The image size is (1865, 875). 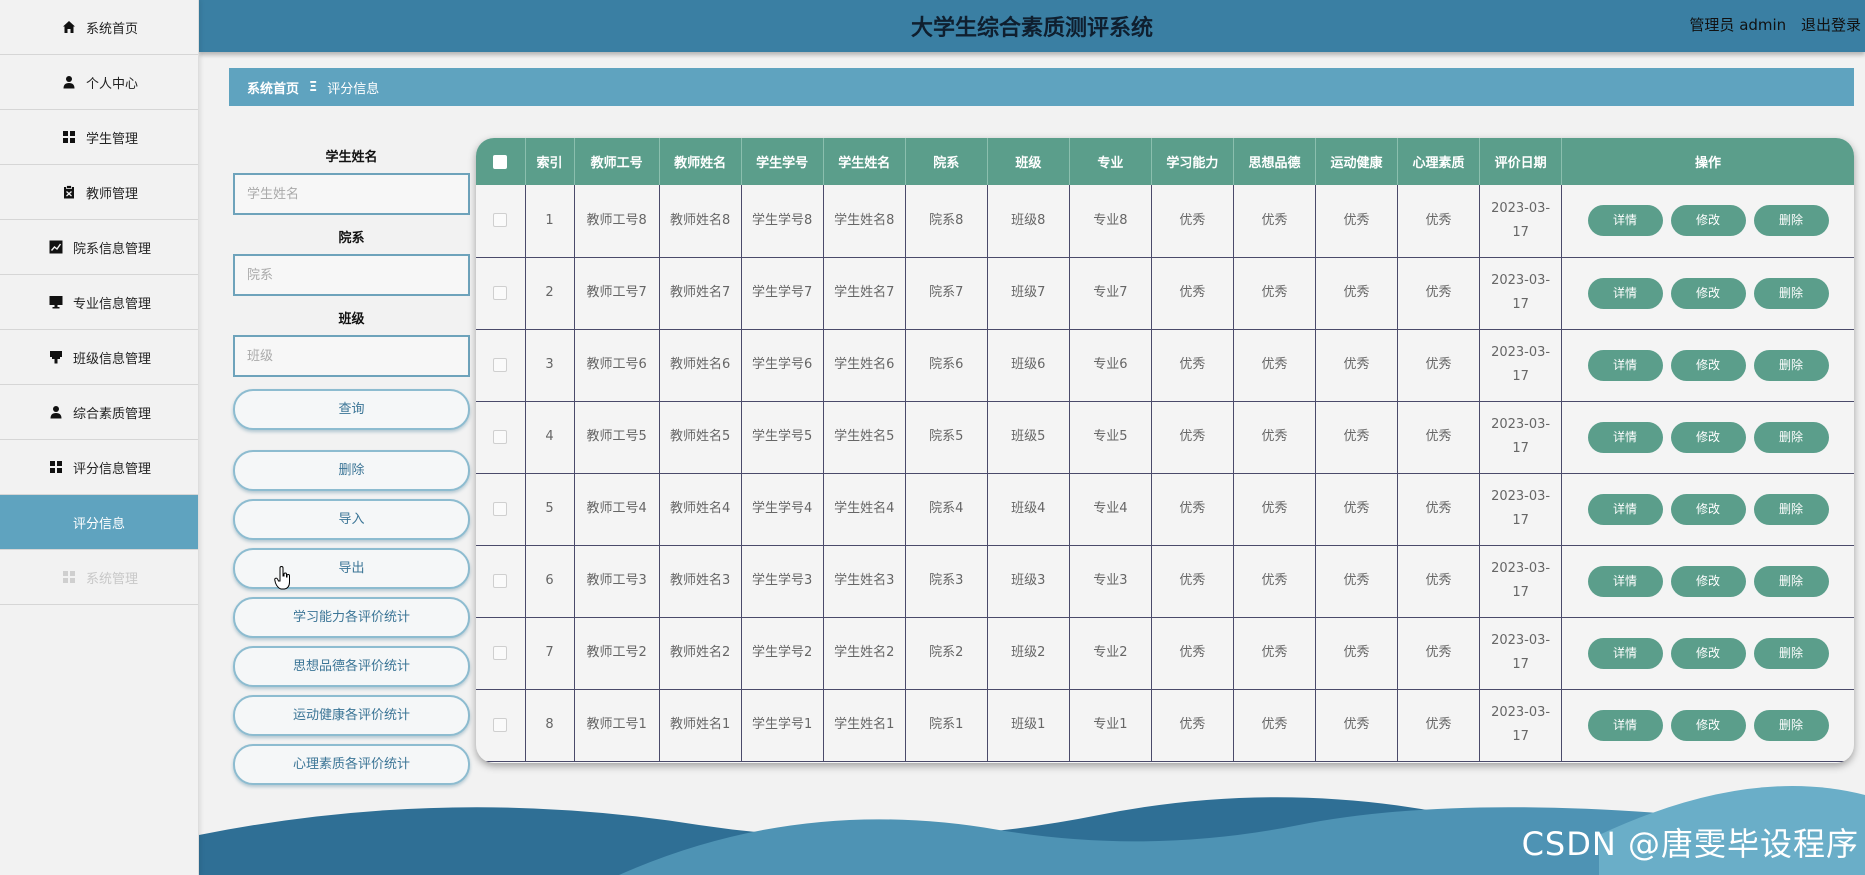 I want to click on column-header: 学生姓名, so click(x=864, y=161).